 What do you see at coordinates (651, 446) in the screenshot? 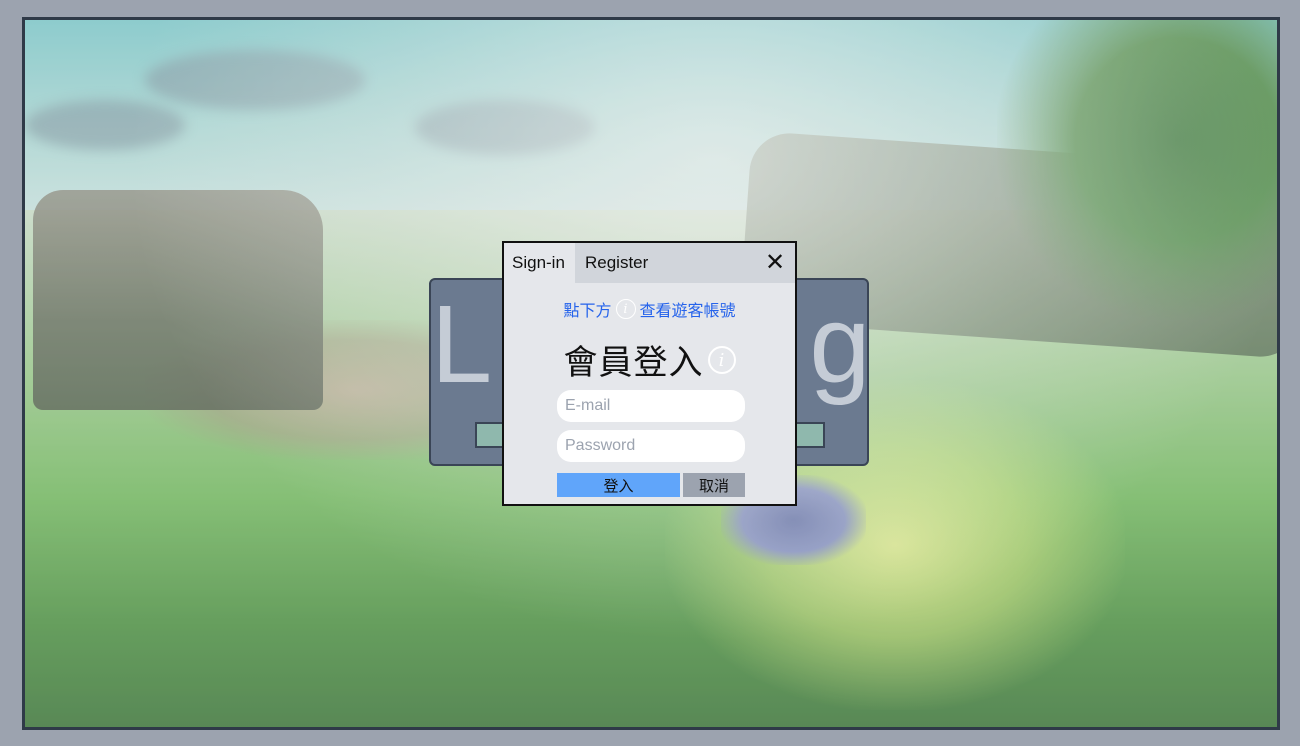
I see `password-field` at bounding box center [651, 446].